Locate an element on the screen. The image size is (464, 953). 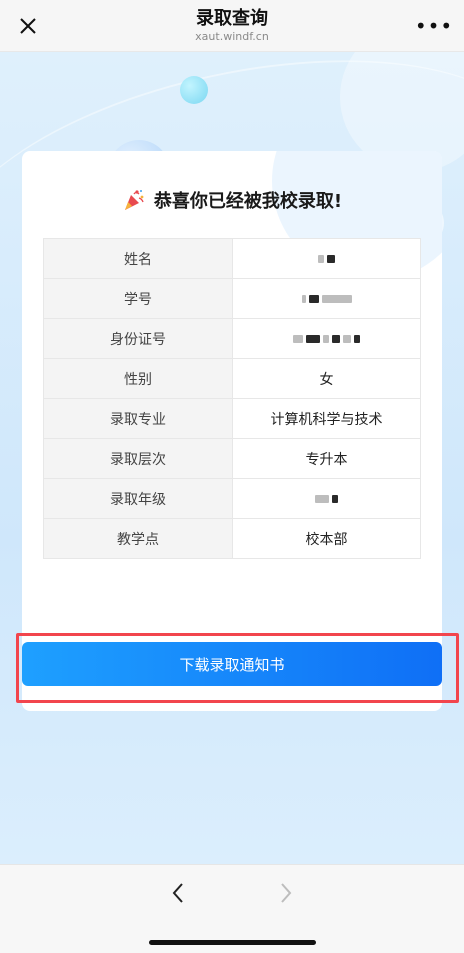
home-indicator is located at coordinates (232, 942).